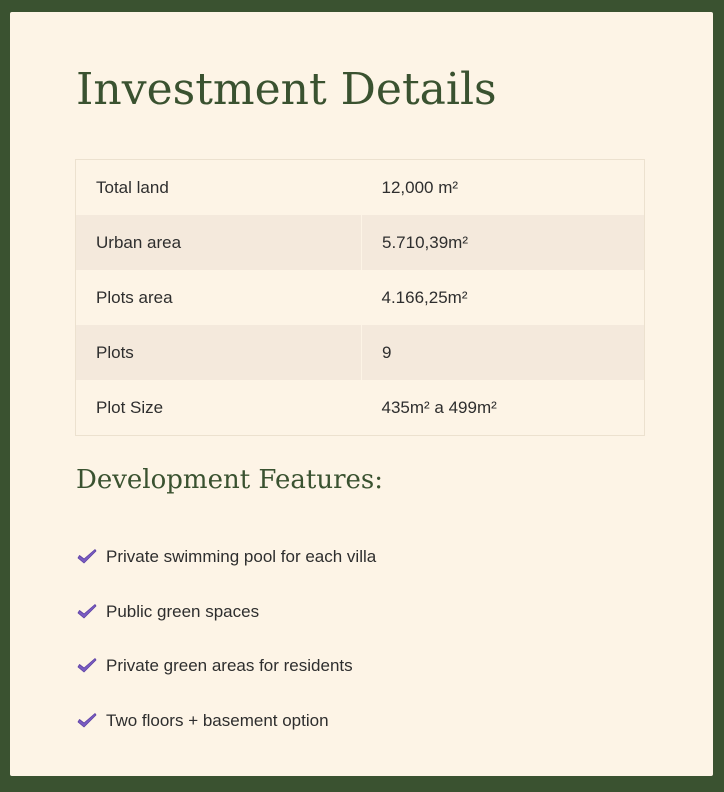 The width and height of the screenshot is (724, 792). Describe the element at coordinates (183, 611) in the screenshot. I see `feature-text: Public green spaces` at that location.